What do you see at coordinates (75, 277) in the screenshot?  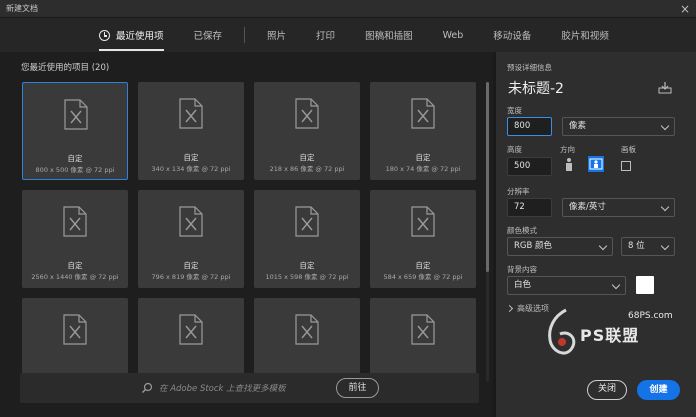 I see `tile-size: 2560 x 1440 像素 @ 72 ppi` at bounding box center [75, 277].